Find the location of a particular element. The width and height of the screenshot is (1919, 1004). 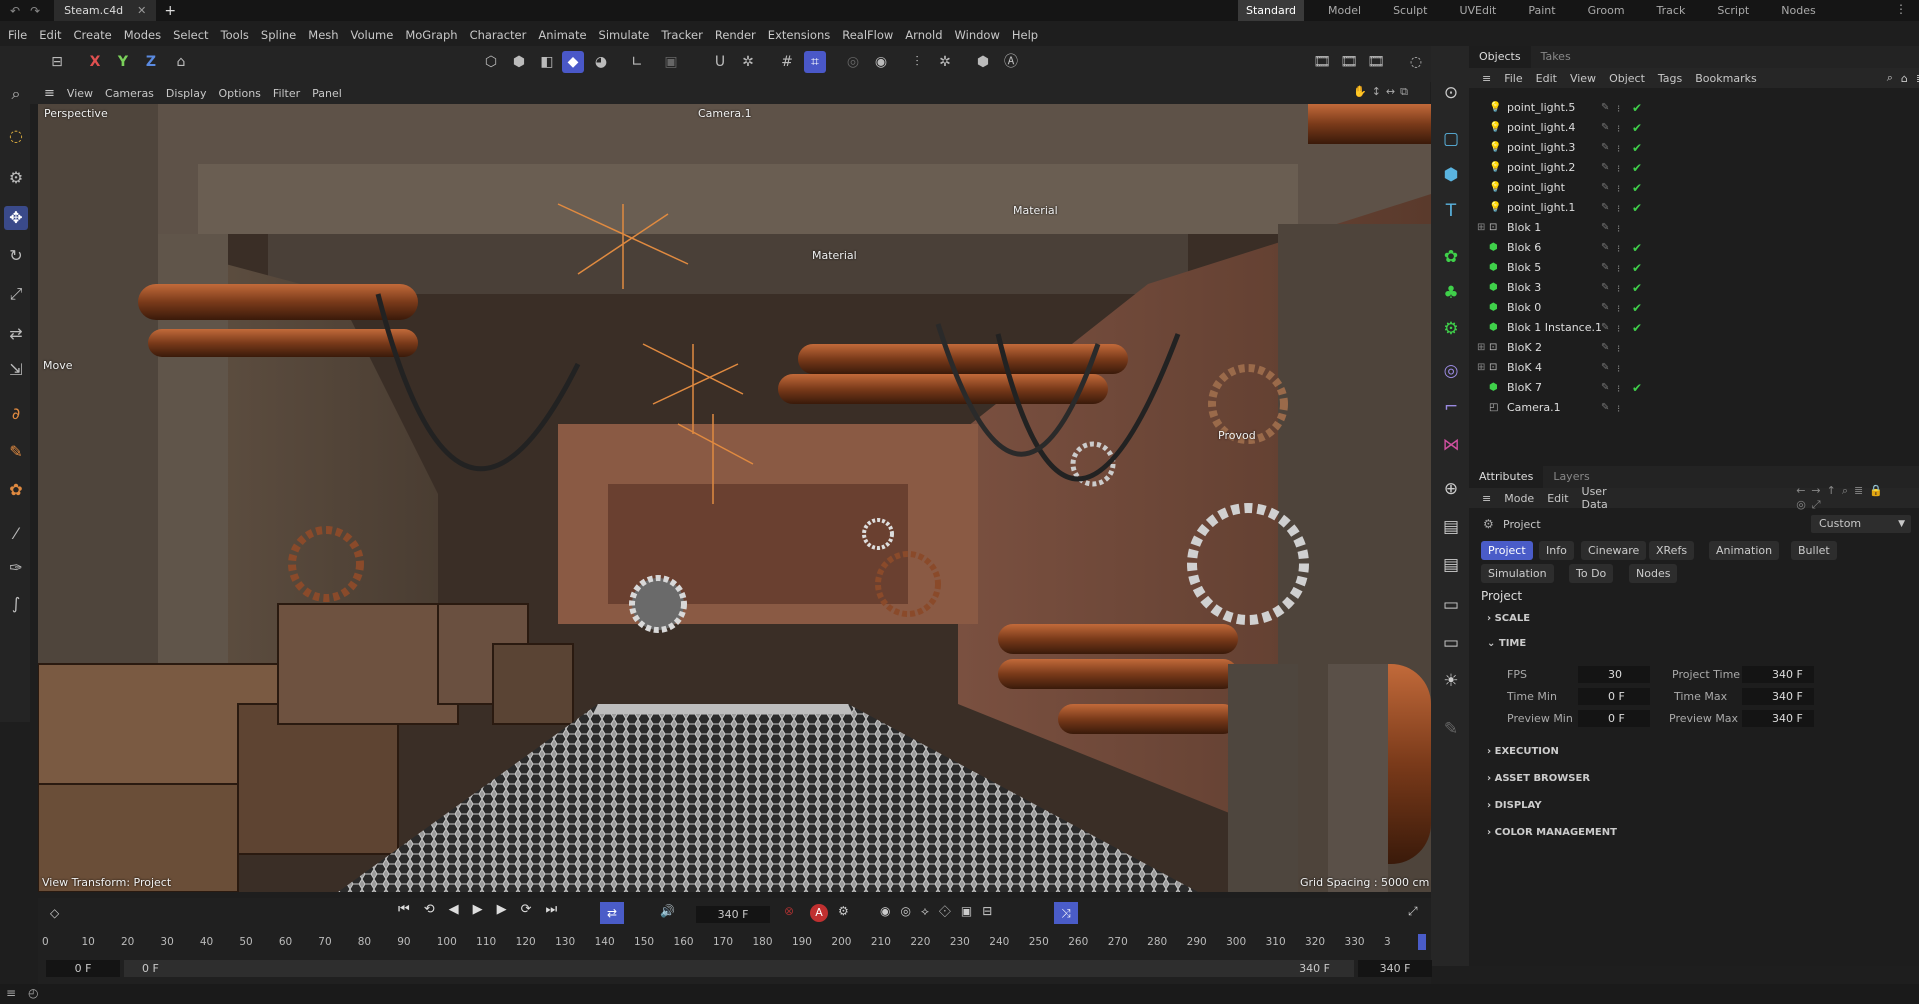

coordinate-system-icon: ⊟ is located at coordinates (57, 62).